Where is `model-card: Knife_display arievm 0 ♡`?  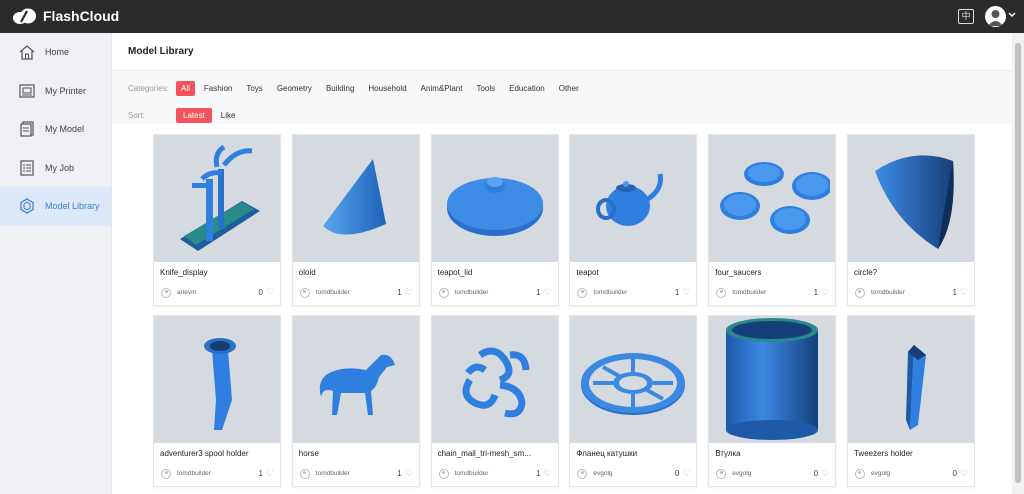 model-card: Knife_display arievm 0 ♡ is located at coordinates (217, 220).